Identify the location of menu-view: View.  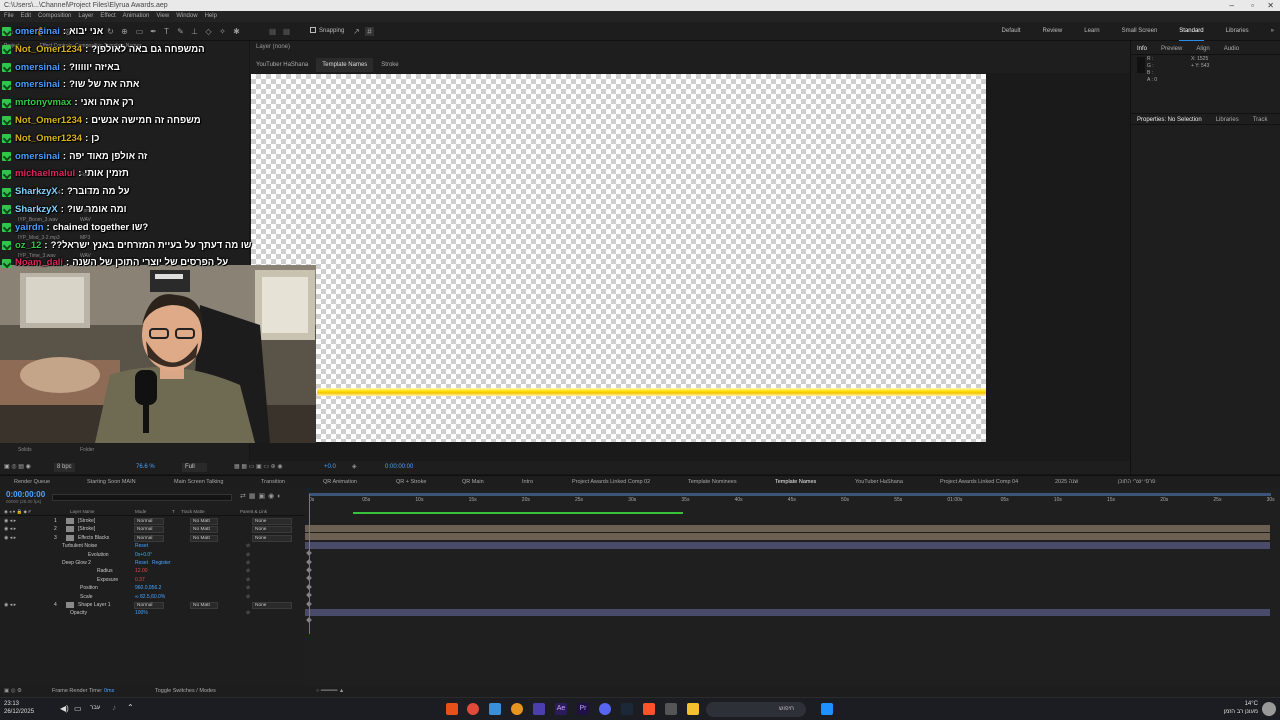
(162, 16).